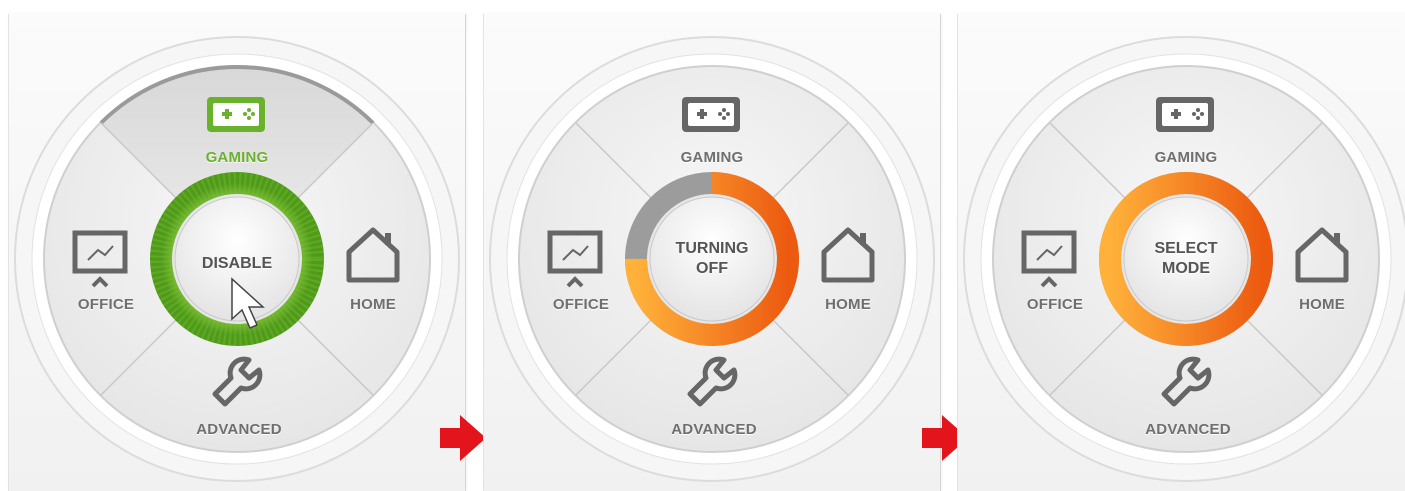 The height and width of the screenshot is (491, 1405). What do you see at coordinates (712, 259) in the screenshot?
I see `center-status-text: TURNING OFF` at bounding box center [712, 259].